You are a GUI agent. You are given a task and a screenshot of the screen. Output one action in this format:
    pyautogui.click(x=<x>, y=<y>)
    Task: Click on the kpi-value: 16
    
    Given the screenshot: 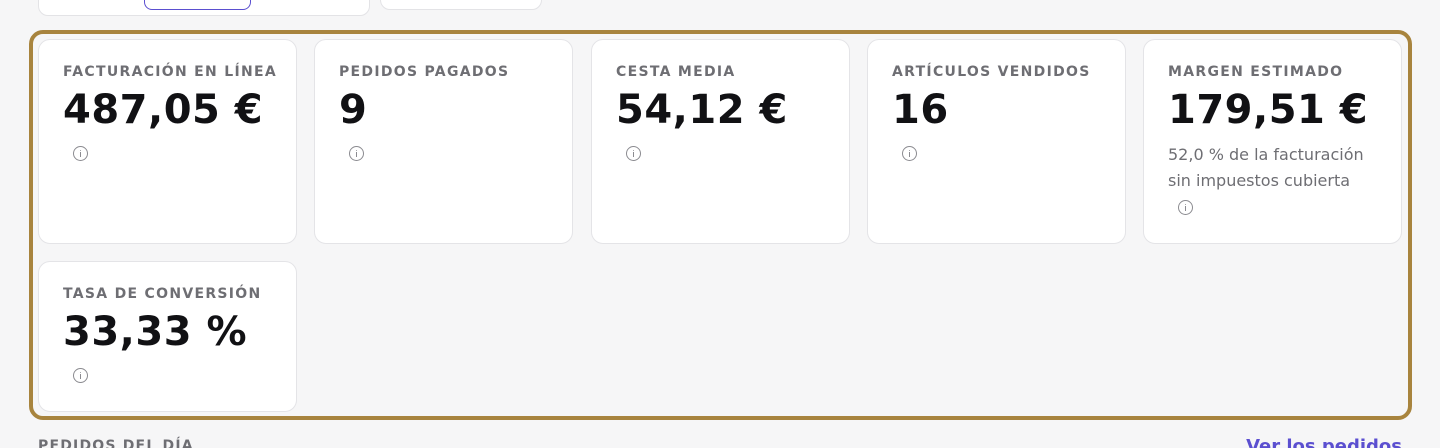 What is the action you would take?
    pyautogui.click(x=920, y=110)
    